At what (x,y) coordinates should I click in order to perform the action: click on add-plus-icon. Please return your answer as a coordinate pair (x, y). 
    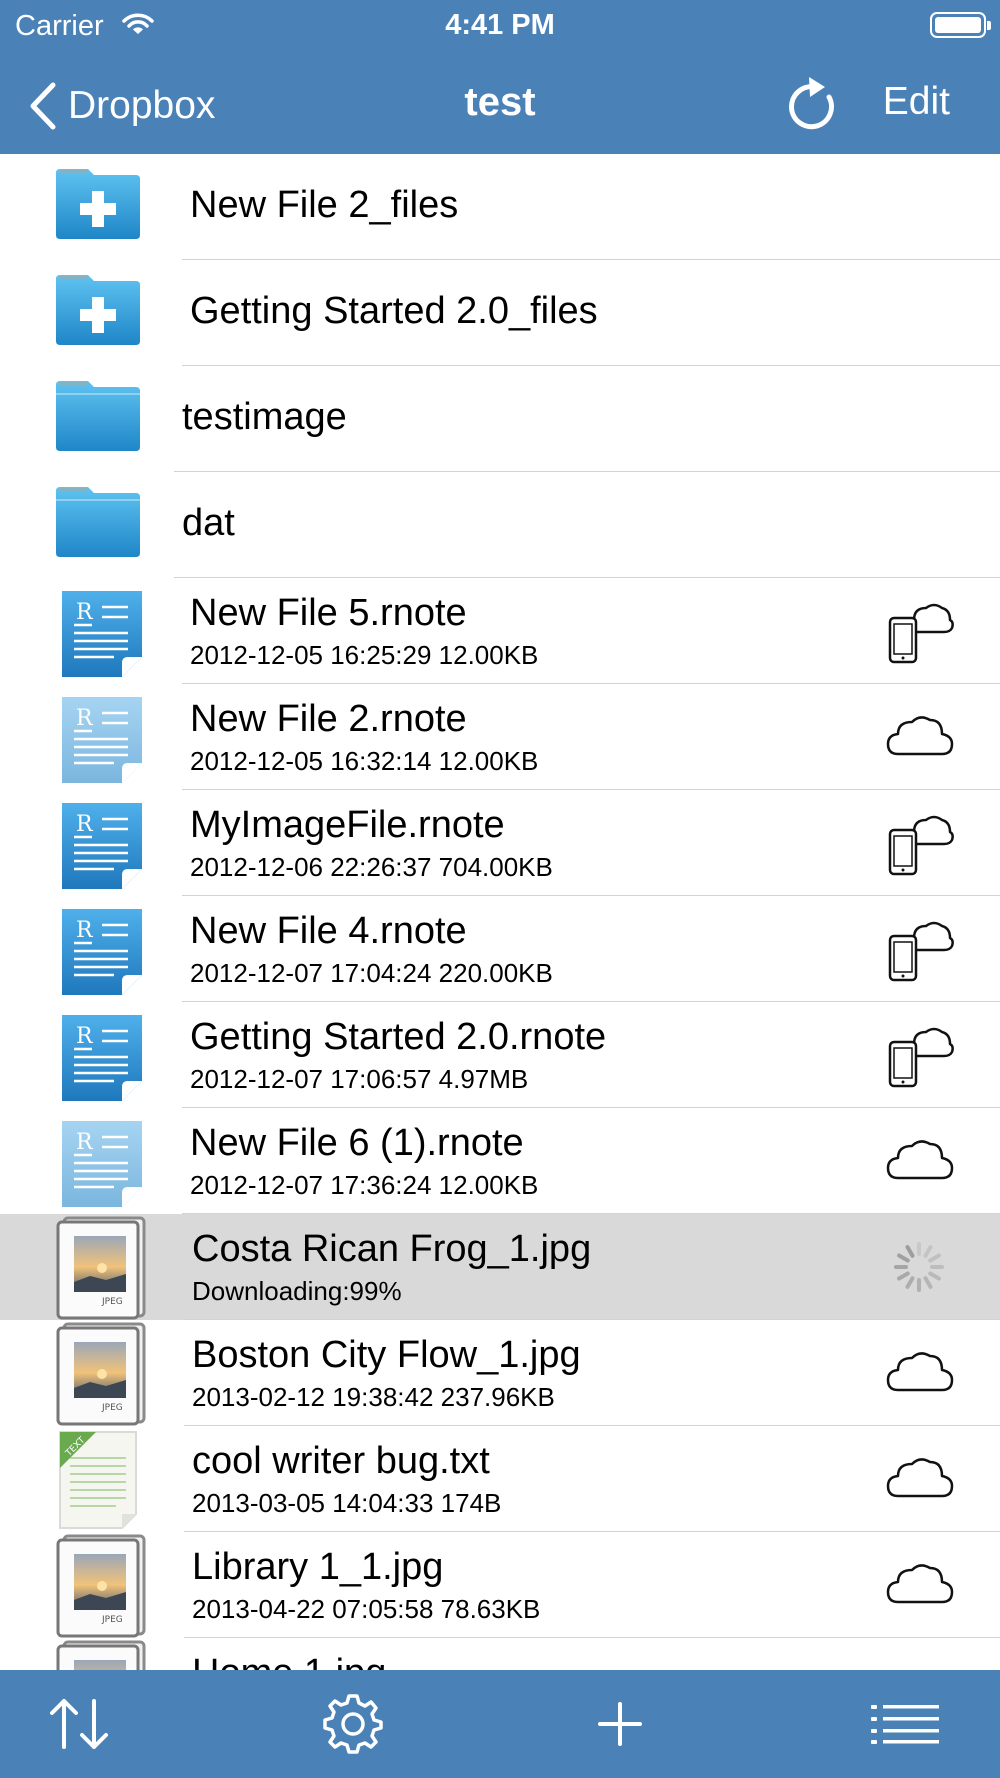
    Looking at the image, I should click on (620, 1724).